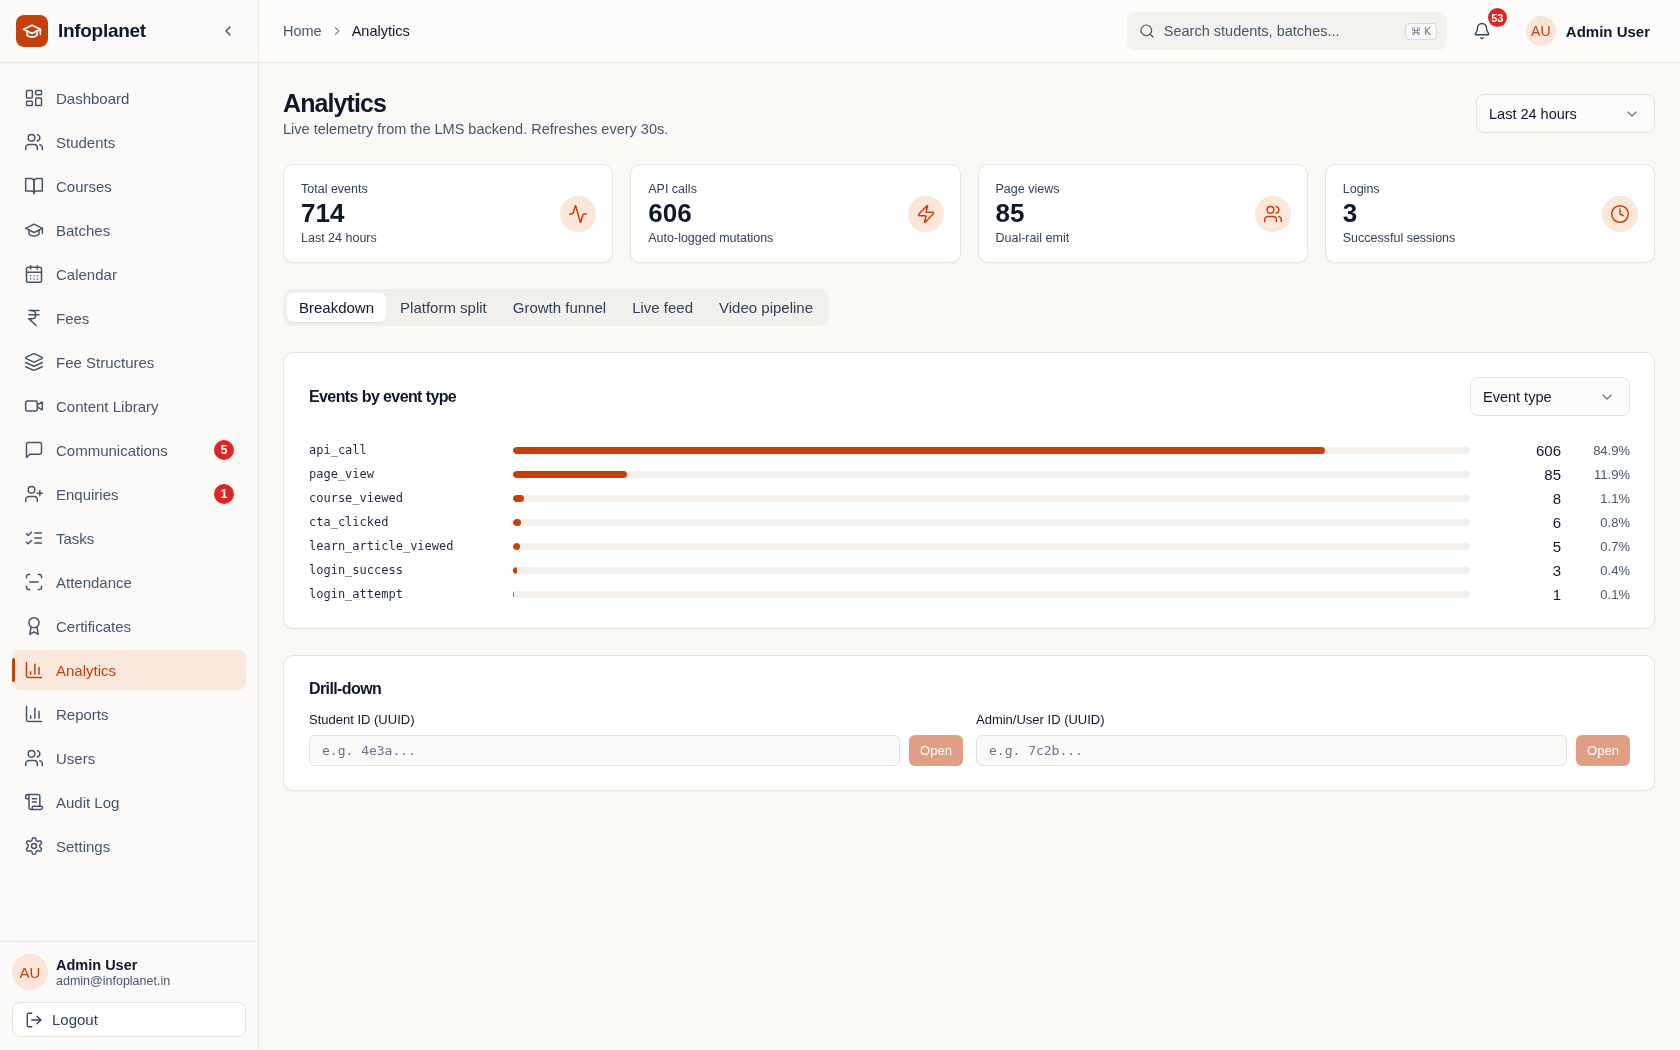 Image resolution: width=1680 pixels, height=1050 pixels. Describe the element at coordinates (129, 846) in the screenshot. I see `nav-item: Settings` at that location.